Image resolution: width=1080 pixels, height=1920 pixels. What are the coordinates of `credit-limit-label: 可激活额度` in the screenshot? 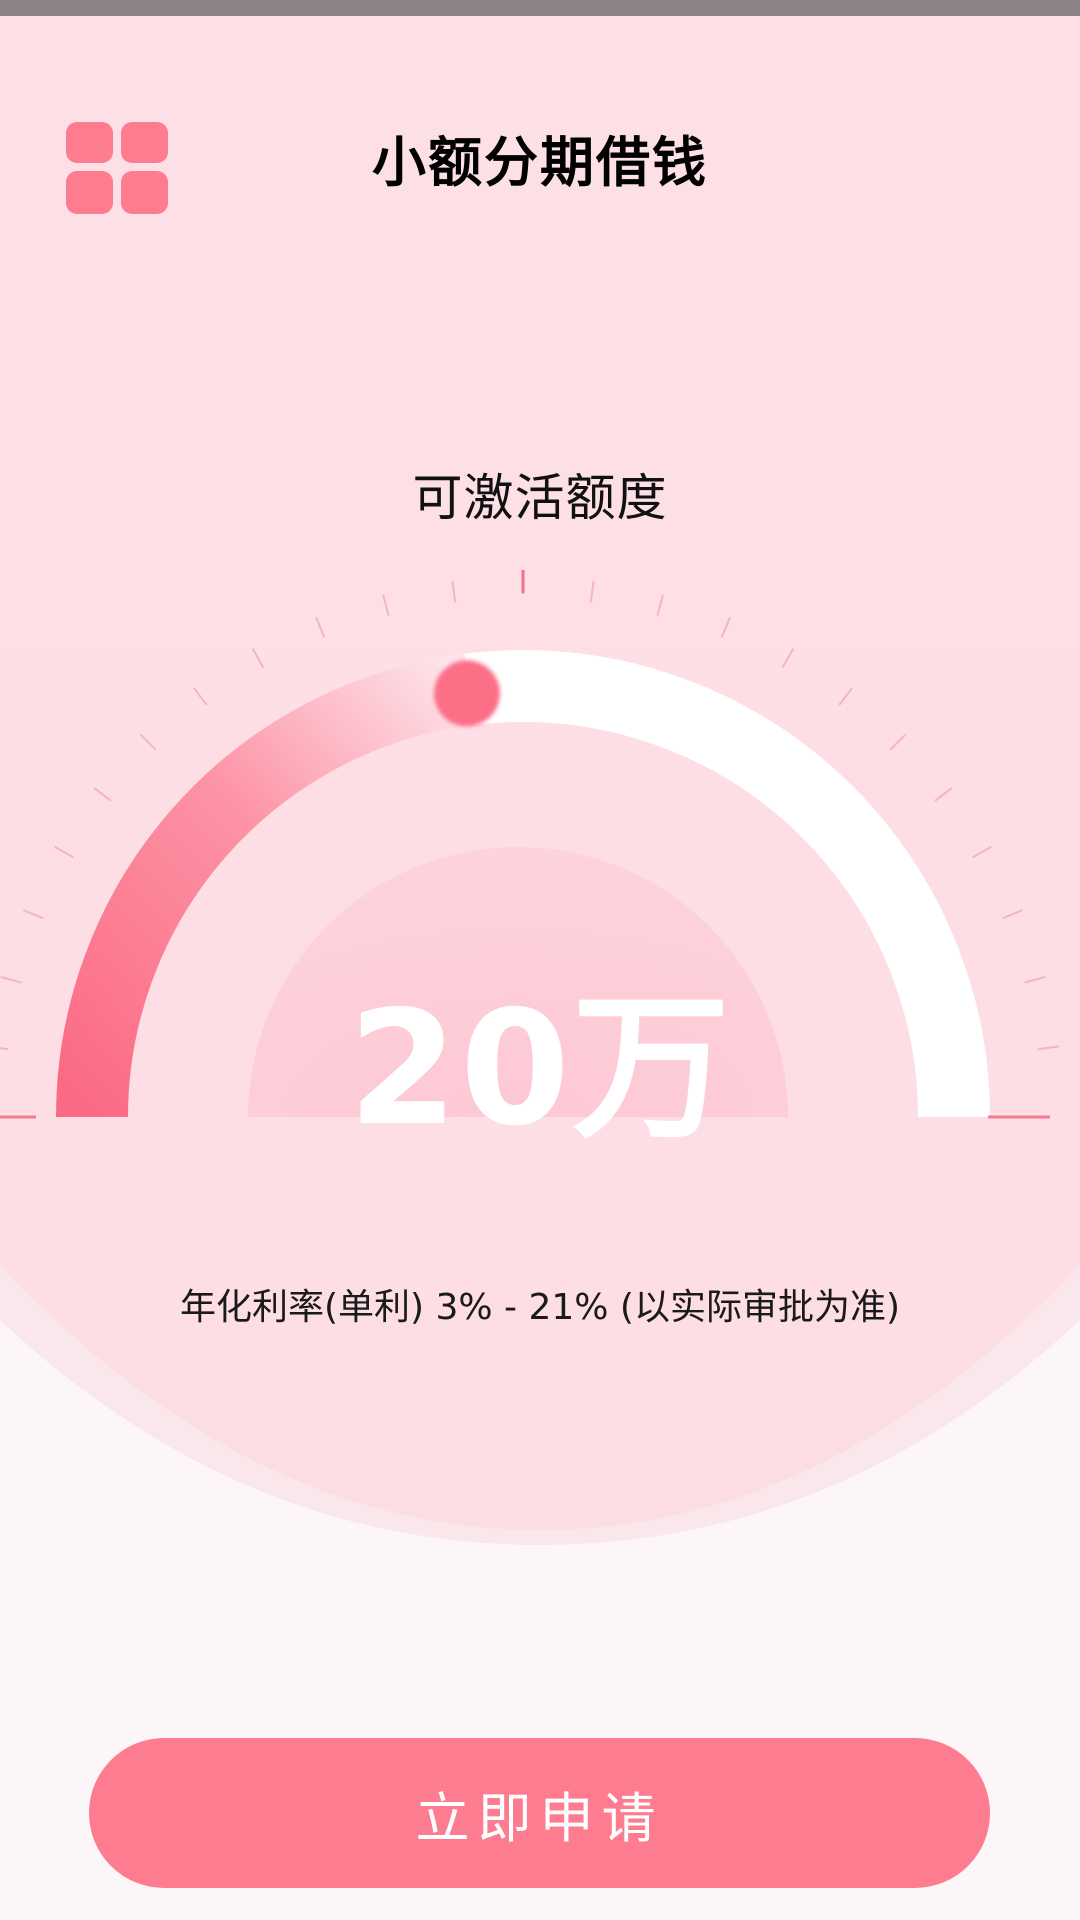 It's located at (540, 498).